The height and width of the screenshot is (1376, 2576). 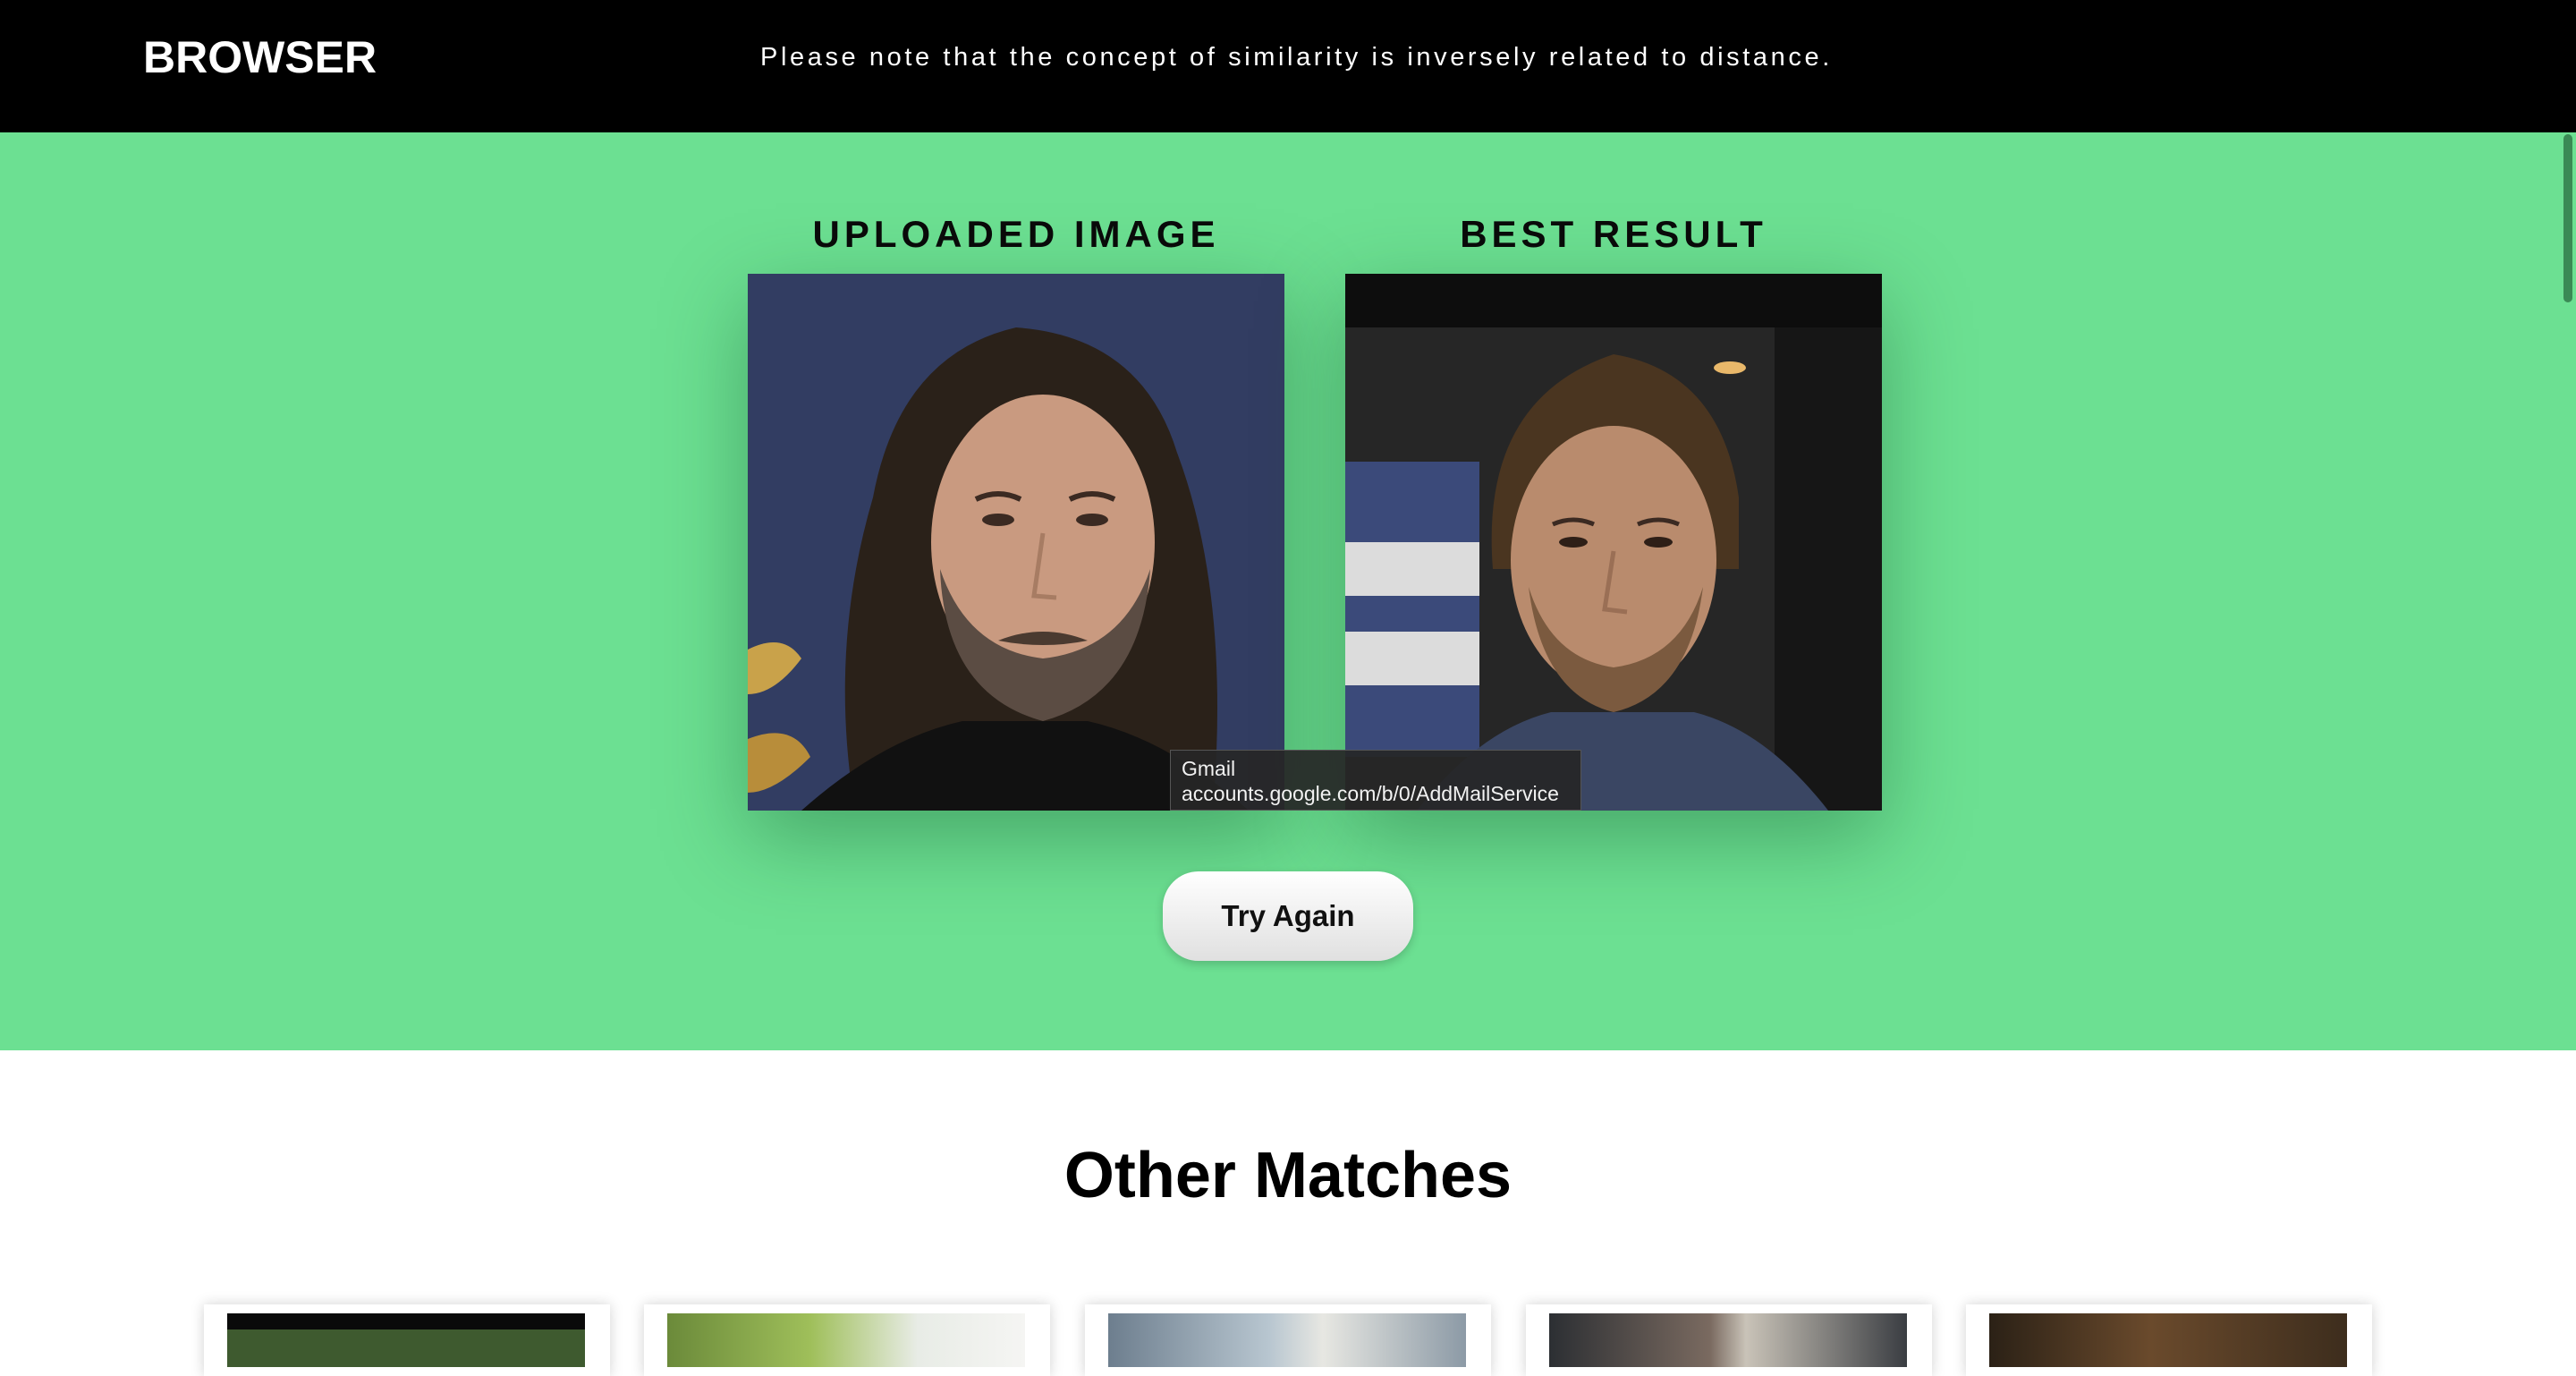 What do you see at coordinates (1209, 768) in the screenshot?
I see `tooltip-title: Gmail` at bounding box center [1209, 768].